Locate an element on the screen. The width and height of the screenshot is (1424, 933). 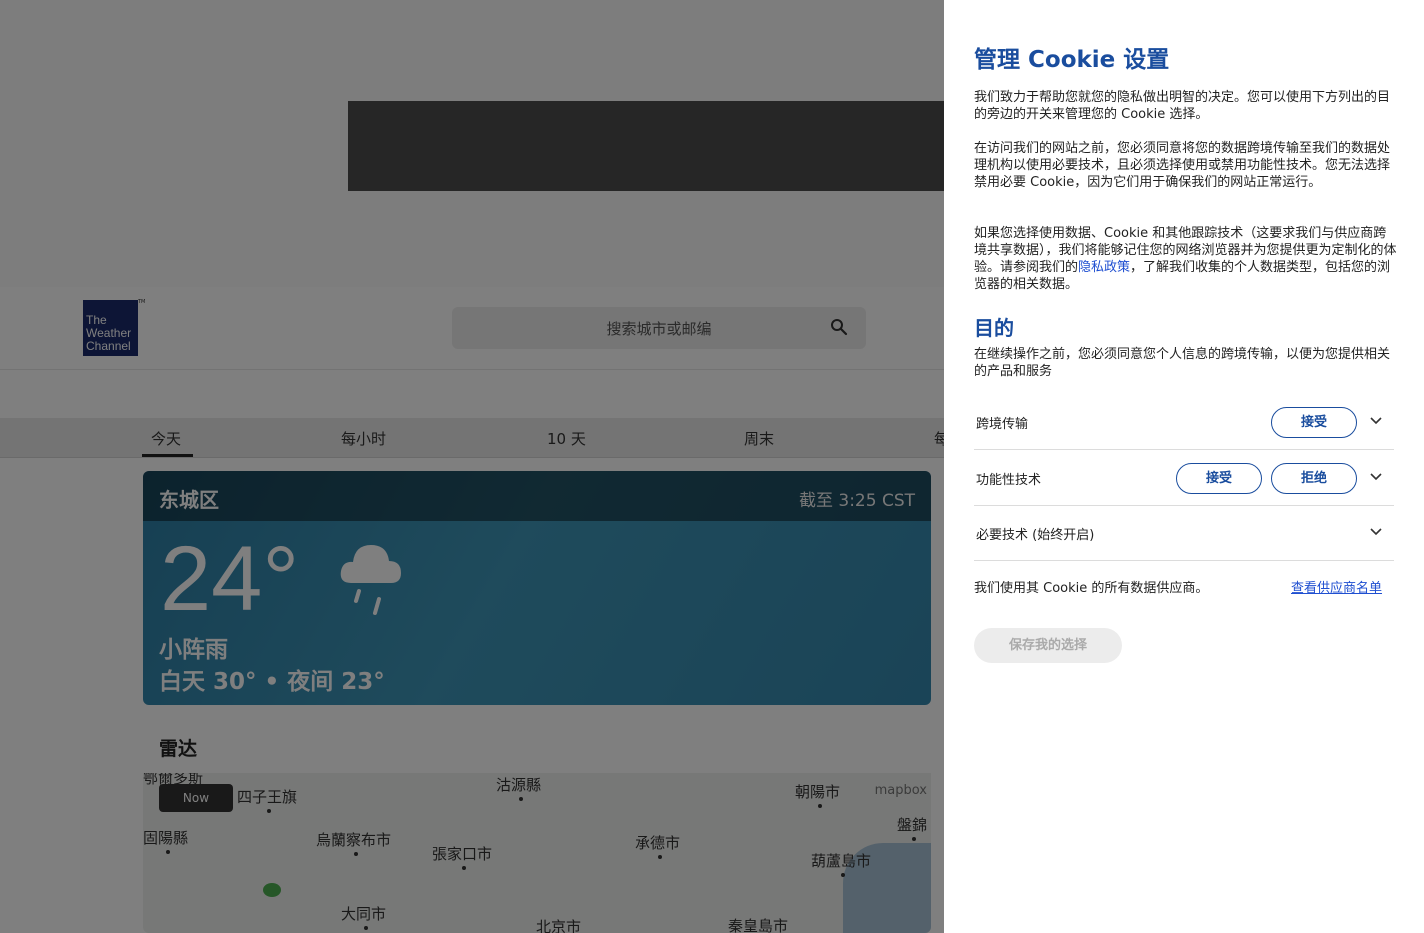
purpose-heading: 目的 is located at coordinates (994, 328).